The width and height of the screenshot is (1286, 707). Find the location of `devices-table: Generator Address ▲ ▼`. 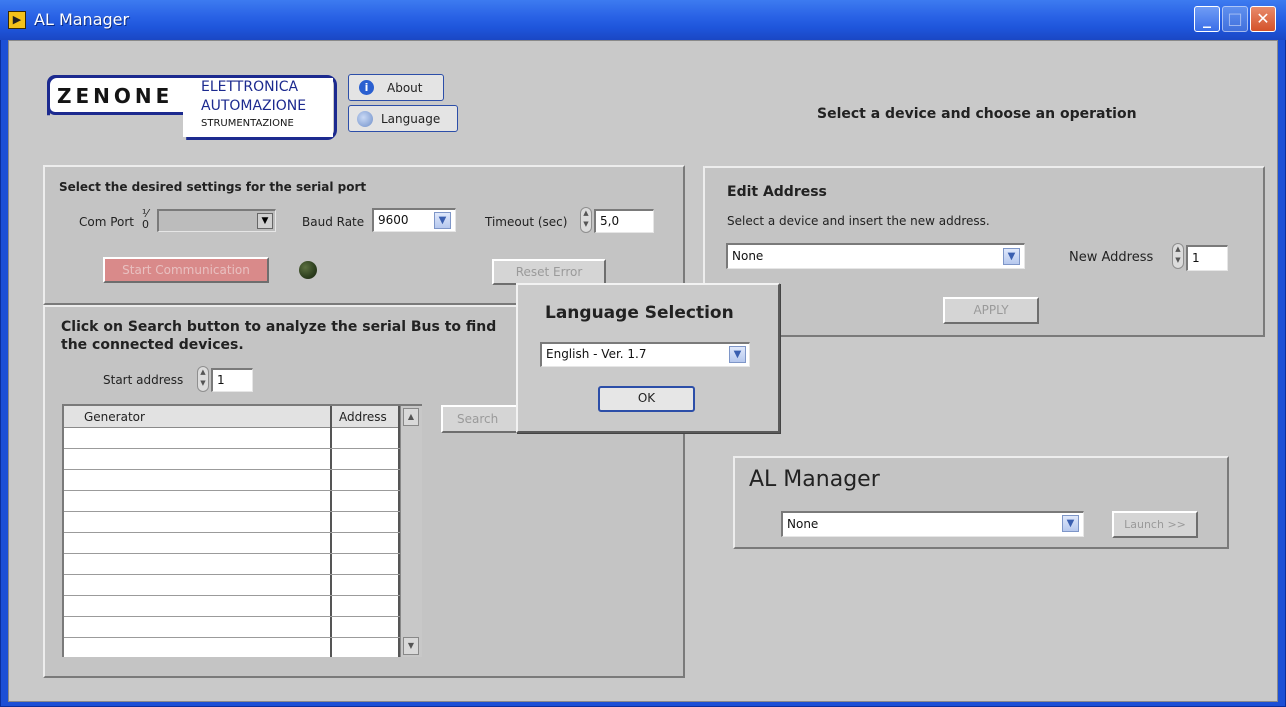

devices-table: Generator Address ▲ ▼ is located at coordinates (242, 530).